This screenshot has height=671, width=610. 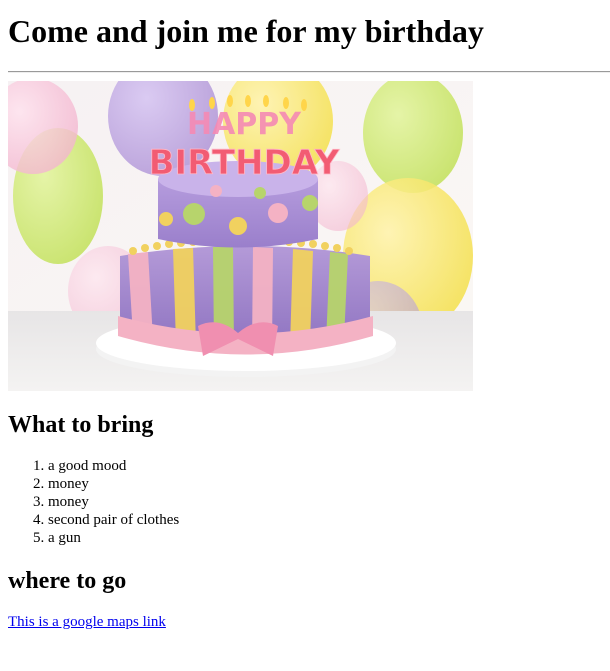 What do you see at coordinates (329, 520) in the screenshot?
I see `list-item: second pair of clothes` at bounding box center [329, 520].